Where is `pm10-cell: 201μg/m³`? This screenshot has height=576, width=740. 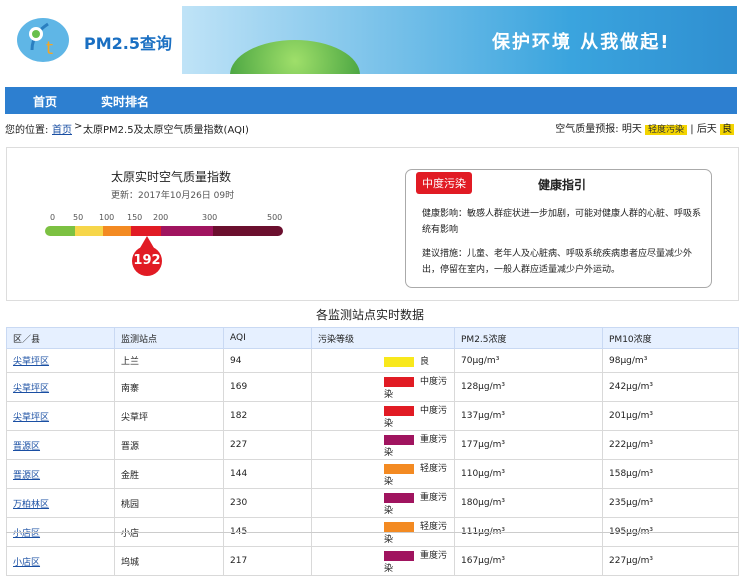 pm10-cell: 201μg/m³ is located at coordinates (670, 416).